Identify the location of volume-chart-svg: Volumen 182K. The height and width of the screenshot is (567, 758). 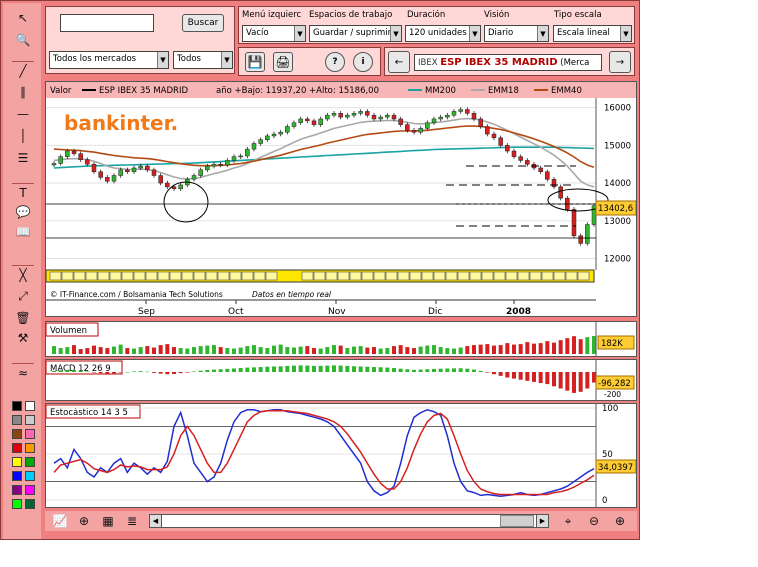
(340, 339).